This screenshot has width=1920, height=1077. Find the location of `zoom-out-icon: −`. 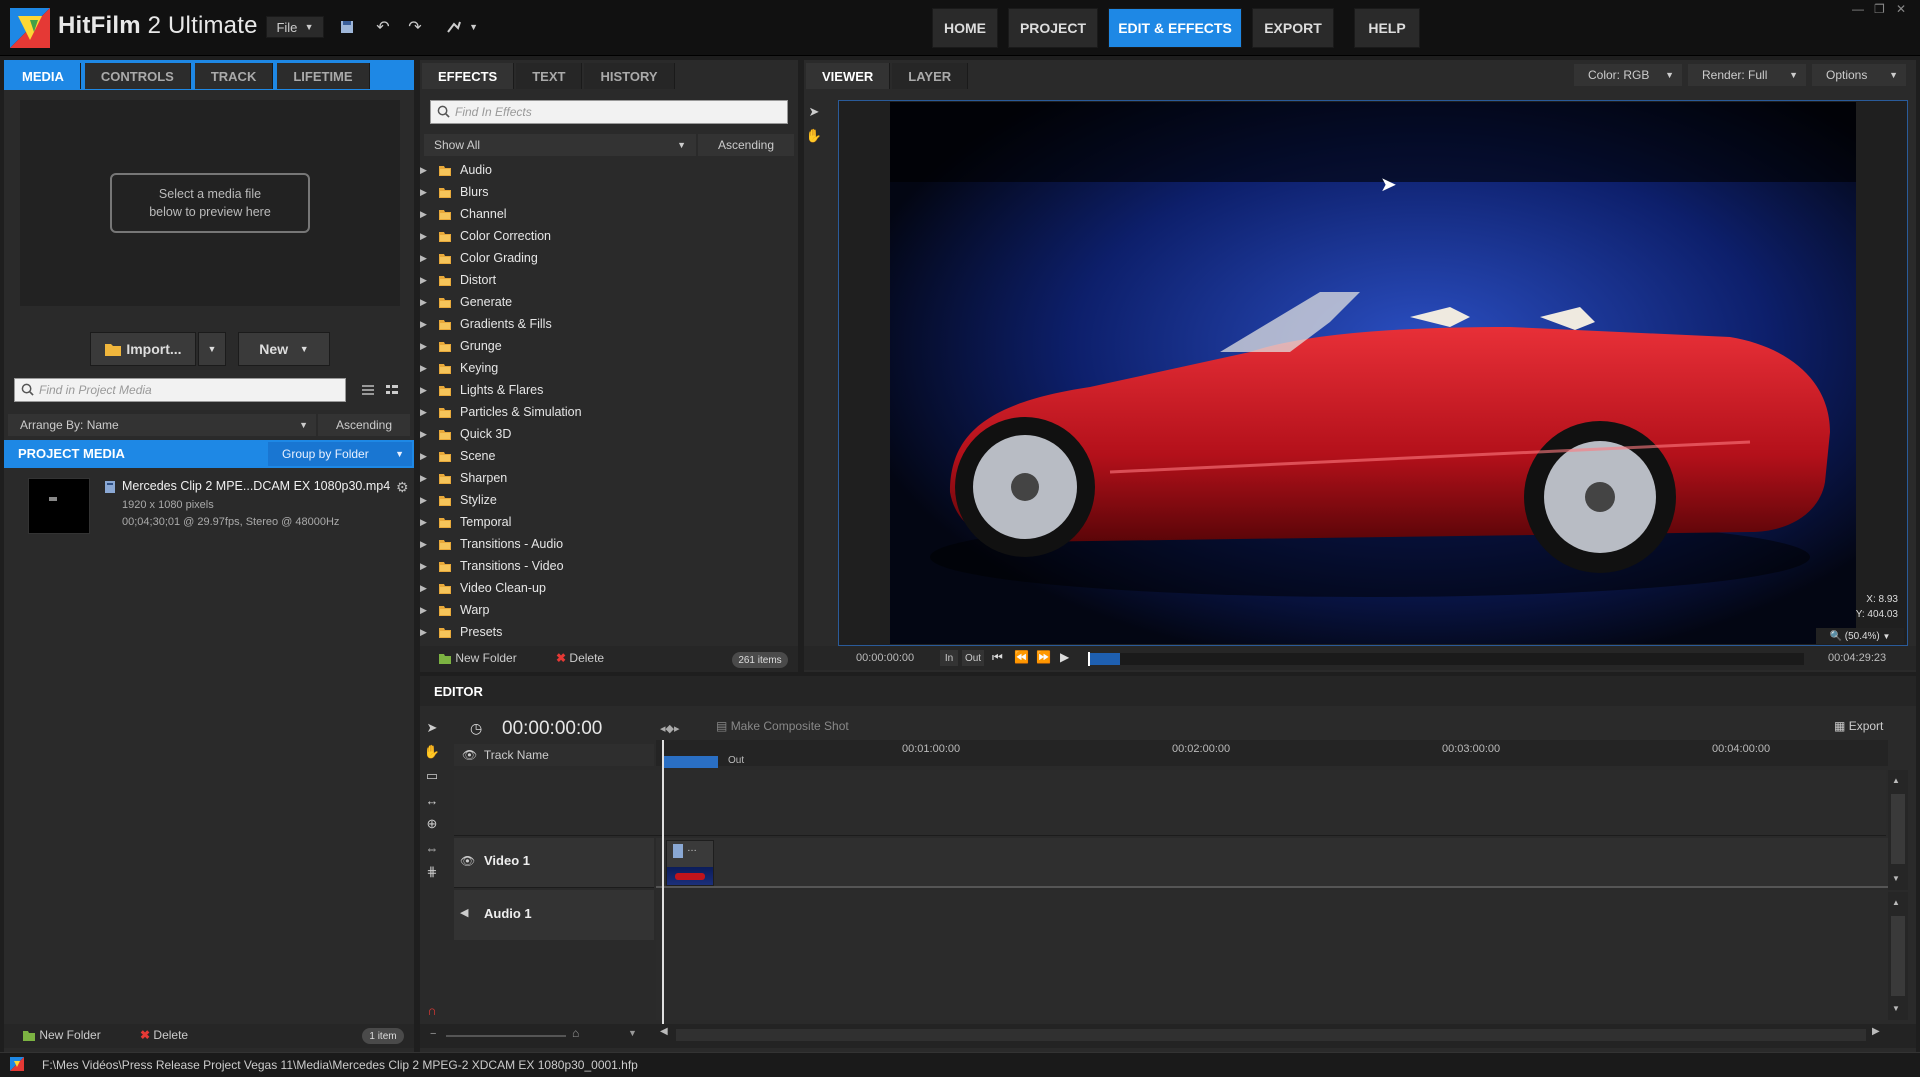

zoom-out-icon: − is located at coordinates (433, 1034).